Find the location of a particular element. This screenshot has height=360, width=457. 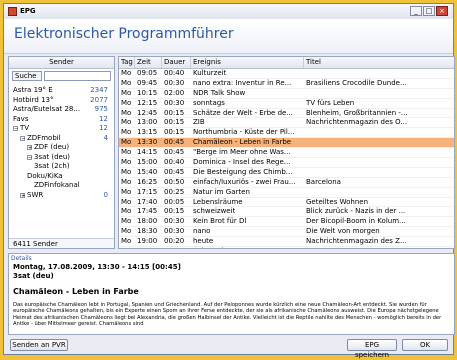

send-pvr-button: Senden an PVR is located at coordinates (39, 345).